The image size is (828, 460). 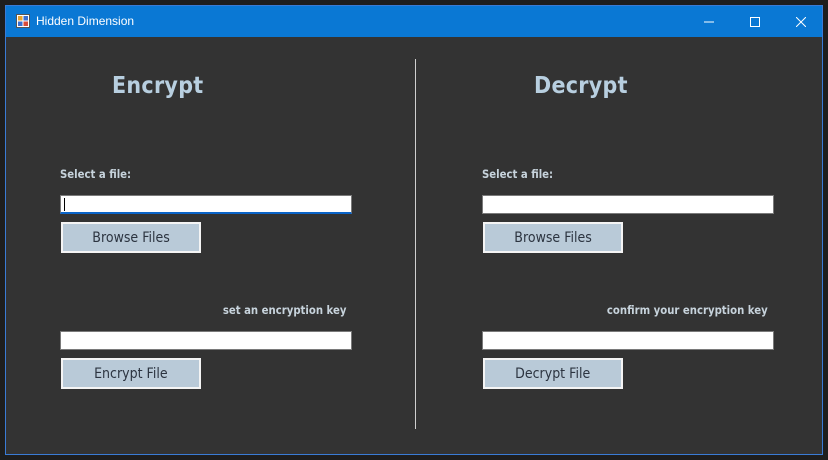 I want to click on maximize-button, so click(x=755, y=21).